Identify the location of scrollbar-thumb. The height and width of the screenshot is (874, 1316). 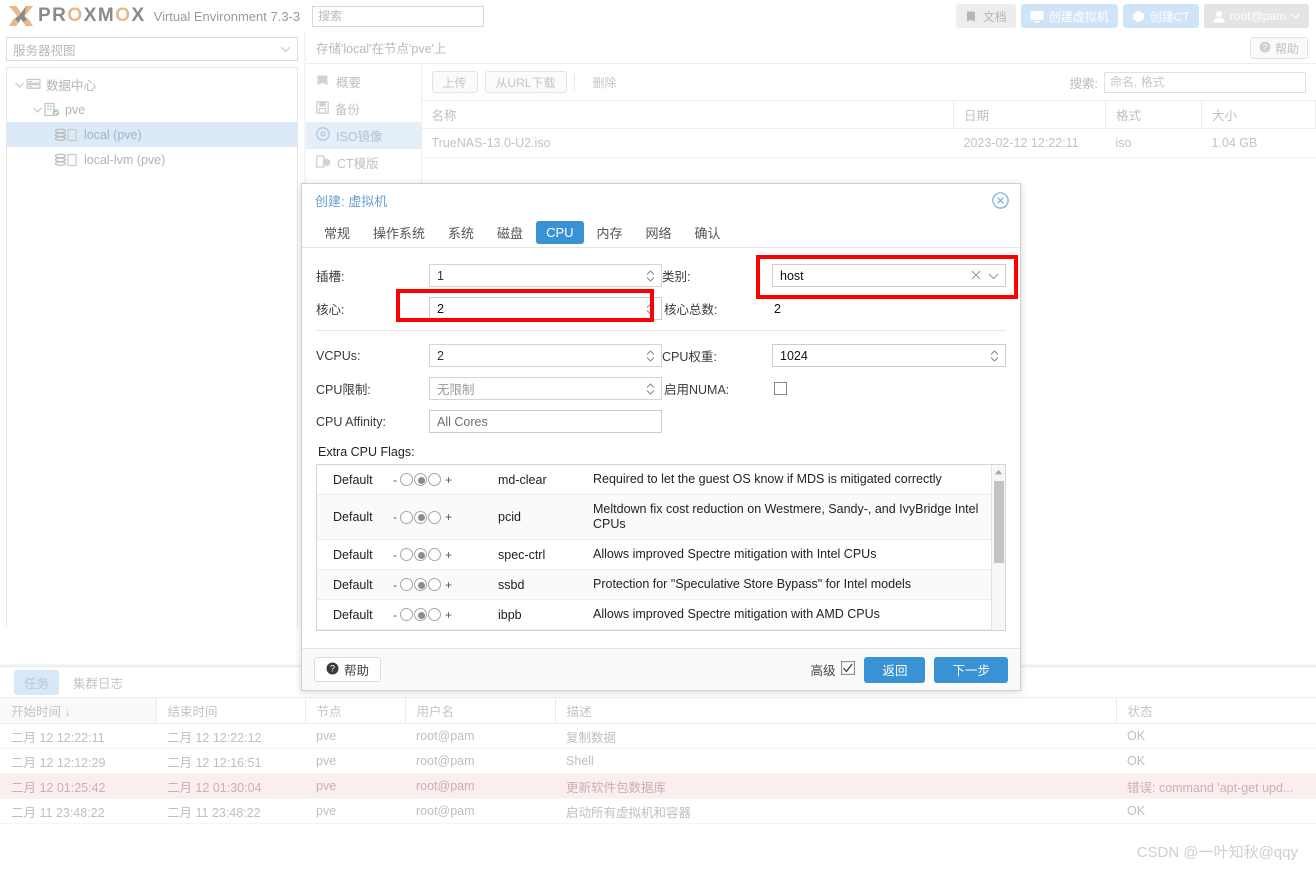
(999, 522).